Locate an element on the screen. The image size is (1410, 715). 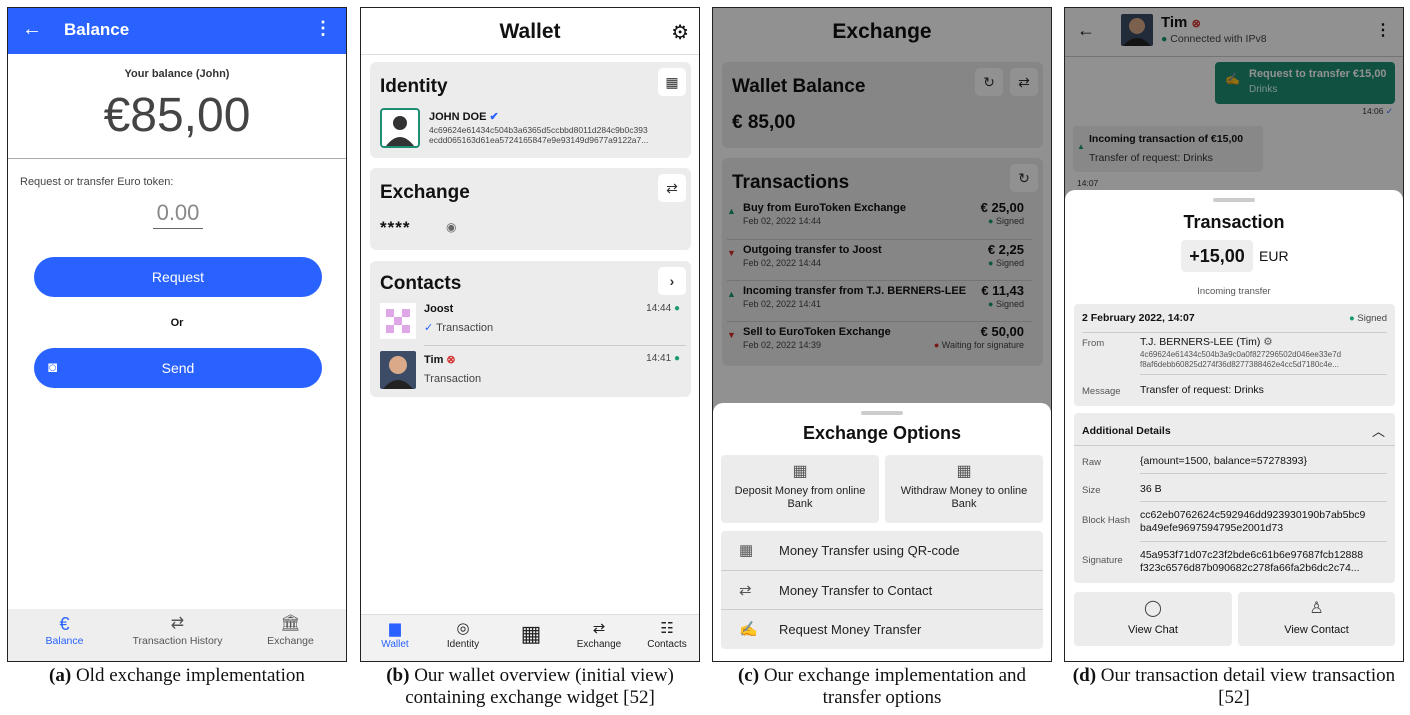
or-label: Or is located at coordinates (177, 323).